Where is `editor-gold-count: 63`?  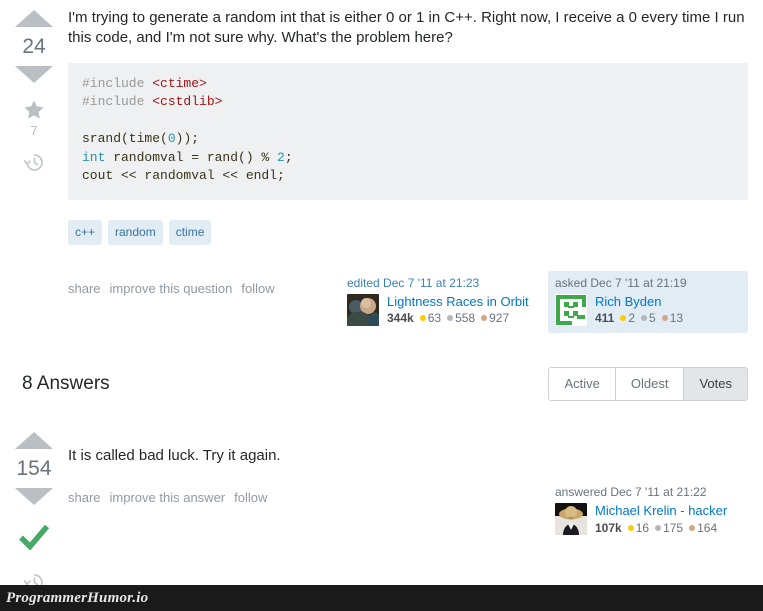
editor-gold-count: 63 is located at coordinates (434, 318).